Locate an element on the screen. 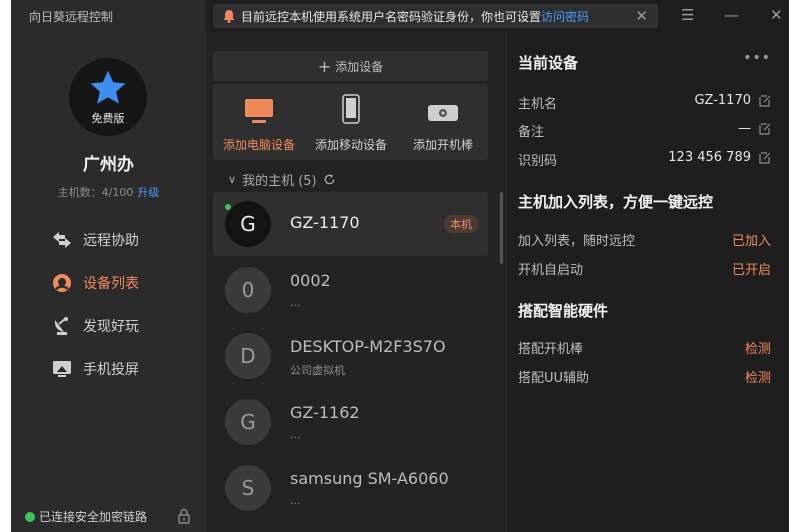 The image size is (800, 532). note-label: 备注 is located at coordinates (531, 132).